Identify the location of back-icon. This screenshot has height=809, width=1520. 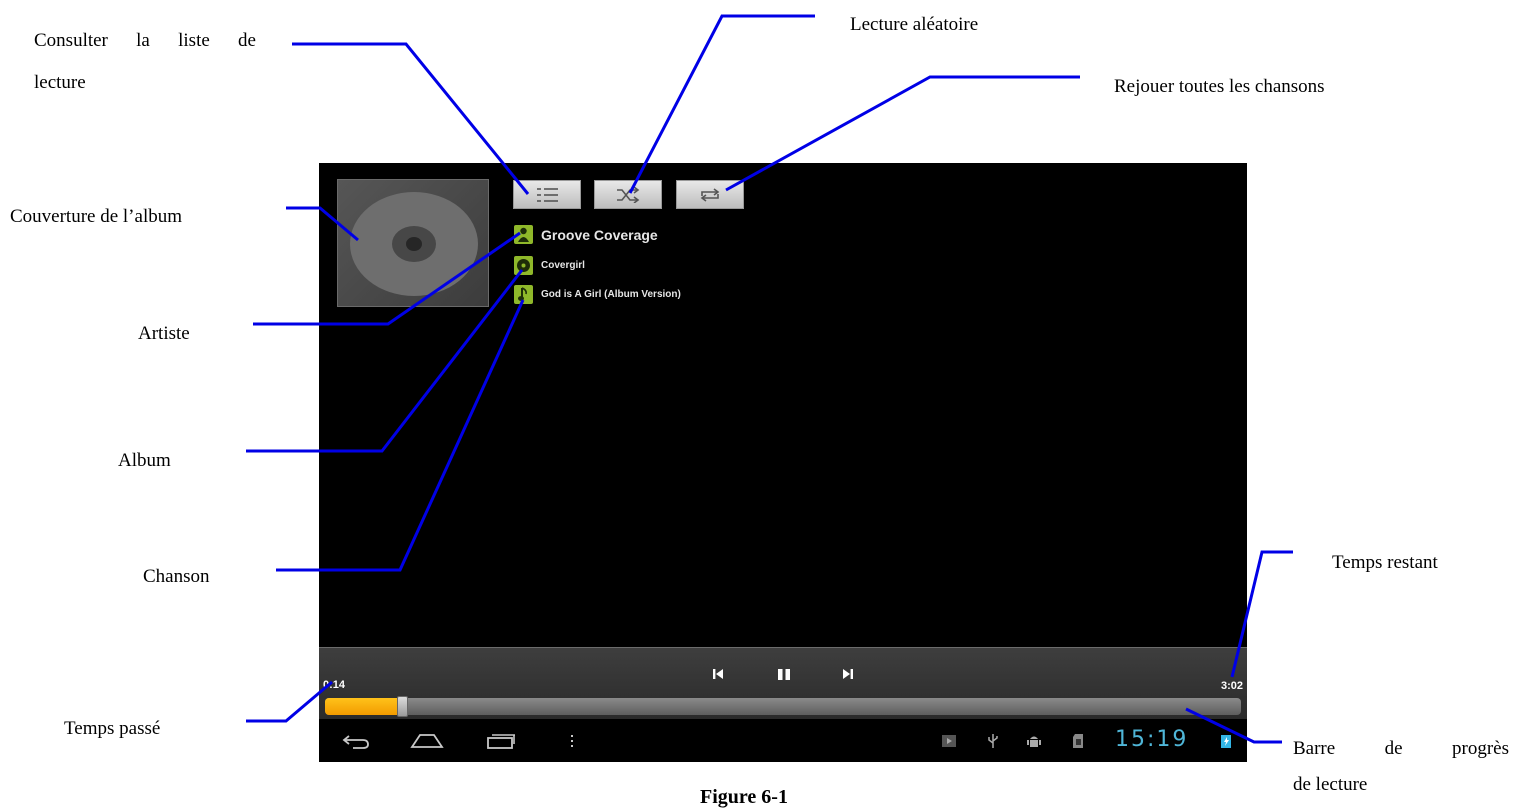
(355, 742).